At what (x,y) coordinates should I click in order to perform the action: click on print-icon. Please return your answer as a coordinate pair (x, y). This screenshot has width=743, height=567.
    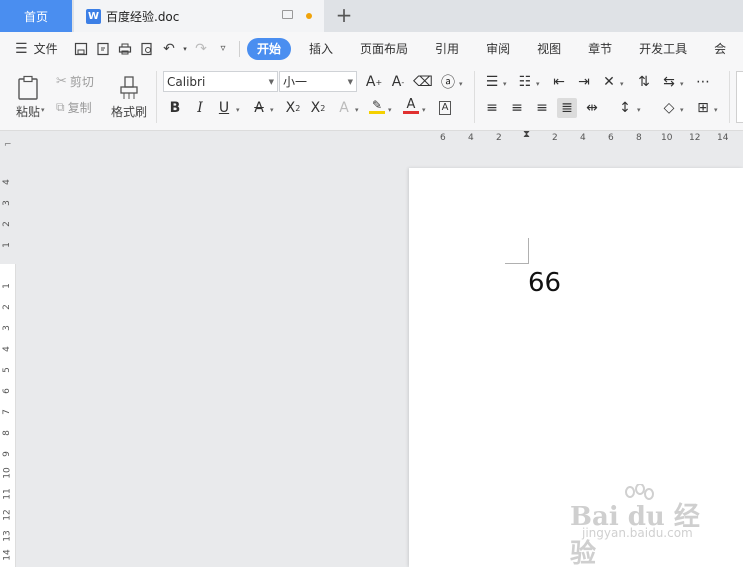
    Looking at the image, I should click on (125, 49).